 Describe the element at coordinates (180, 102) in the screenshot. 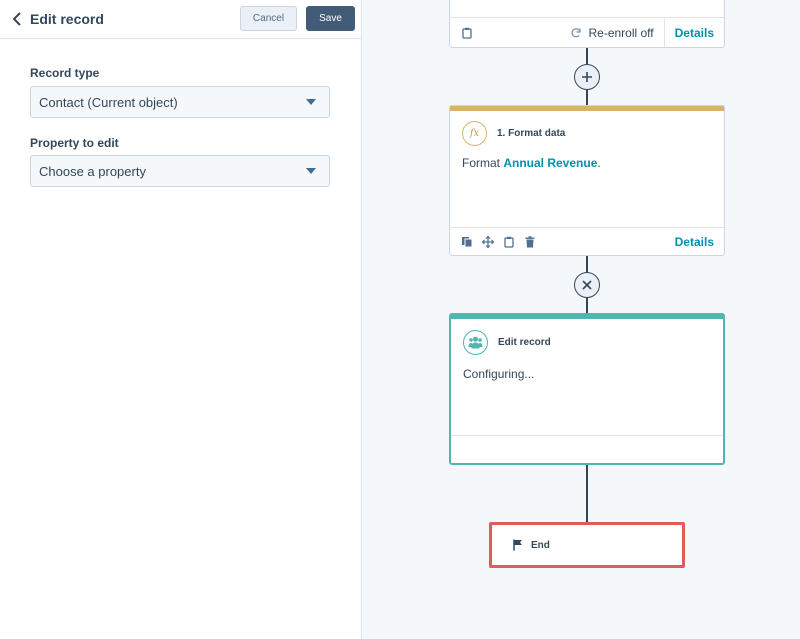

I see `record-type-select: Contact (Current object)` at that location.